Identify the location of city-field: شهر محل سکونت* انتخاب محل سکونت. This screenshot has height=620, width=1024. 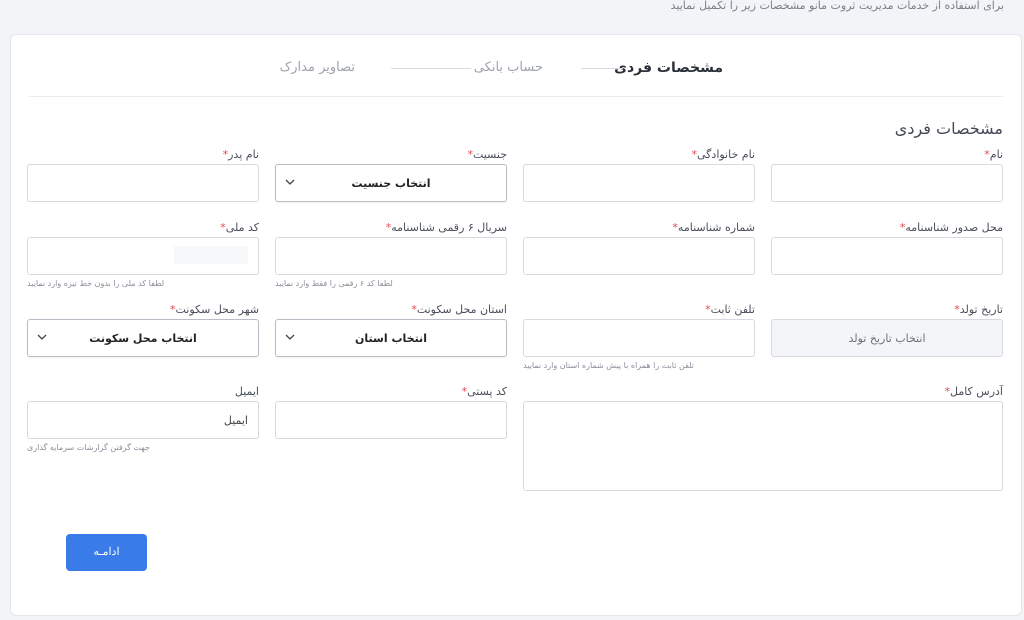
(143, 330).